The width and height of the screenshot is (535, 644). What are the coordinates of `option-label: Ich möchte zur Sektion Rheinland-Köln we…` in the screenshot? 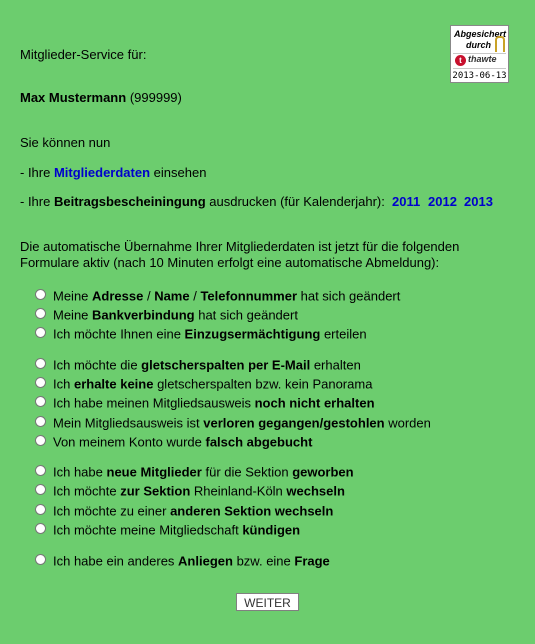 It's located at (199, 491).